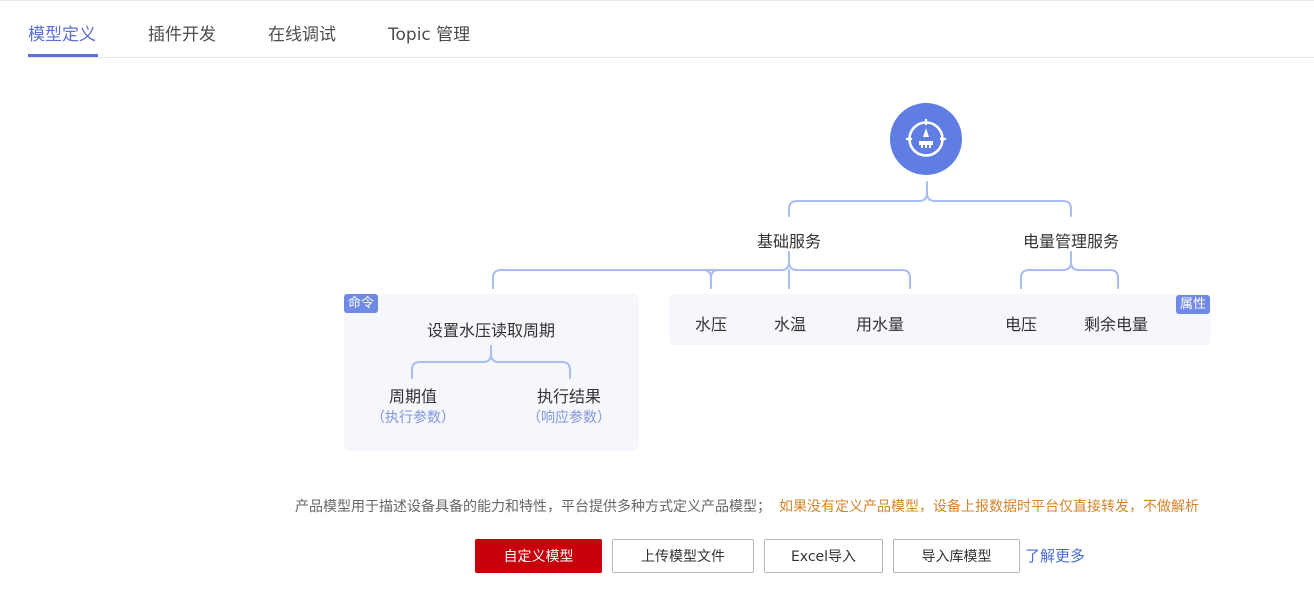 Image resolution: width=1314 pixels, height=600 pixels. I want to click on service-basic: 基础服务, so click(789, 241).